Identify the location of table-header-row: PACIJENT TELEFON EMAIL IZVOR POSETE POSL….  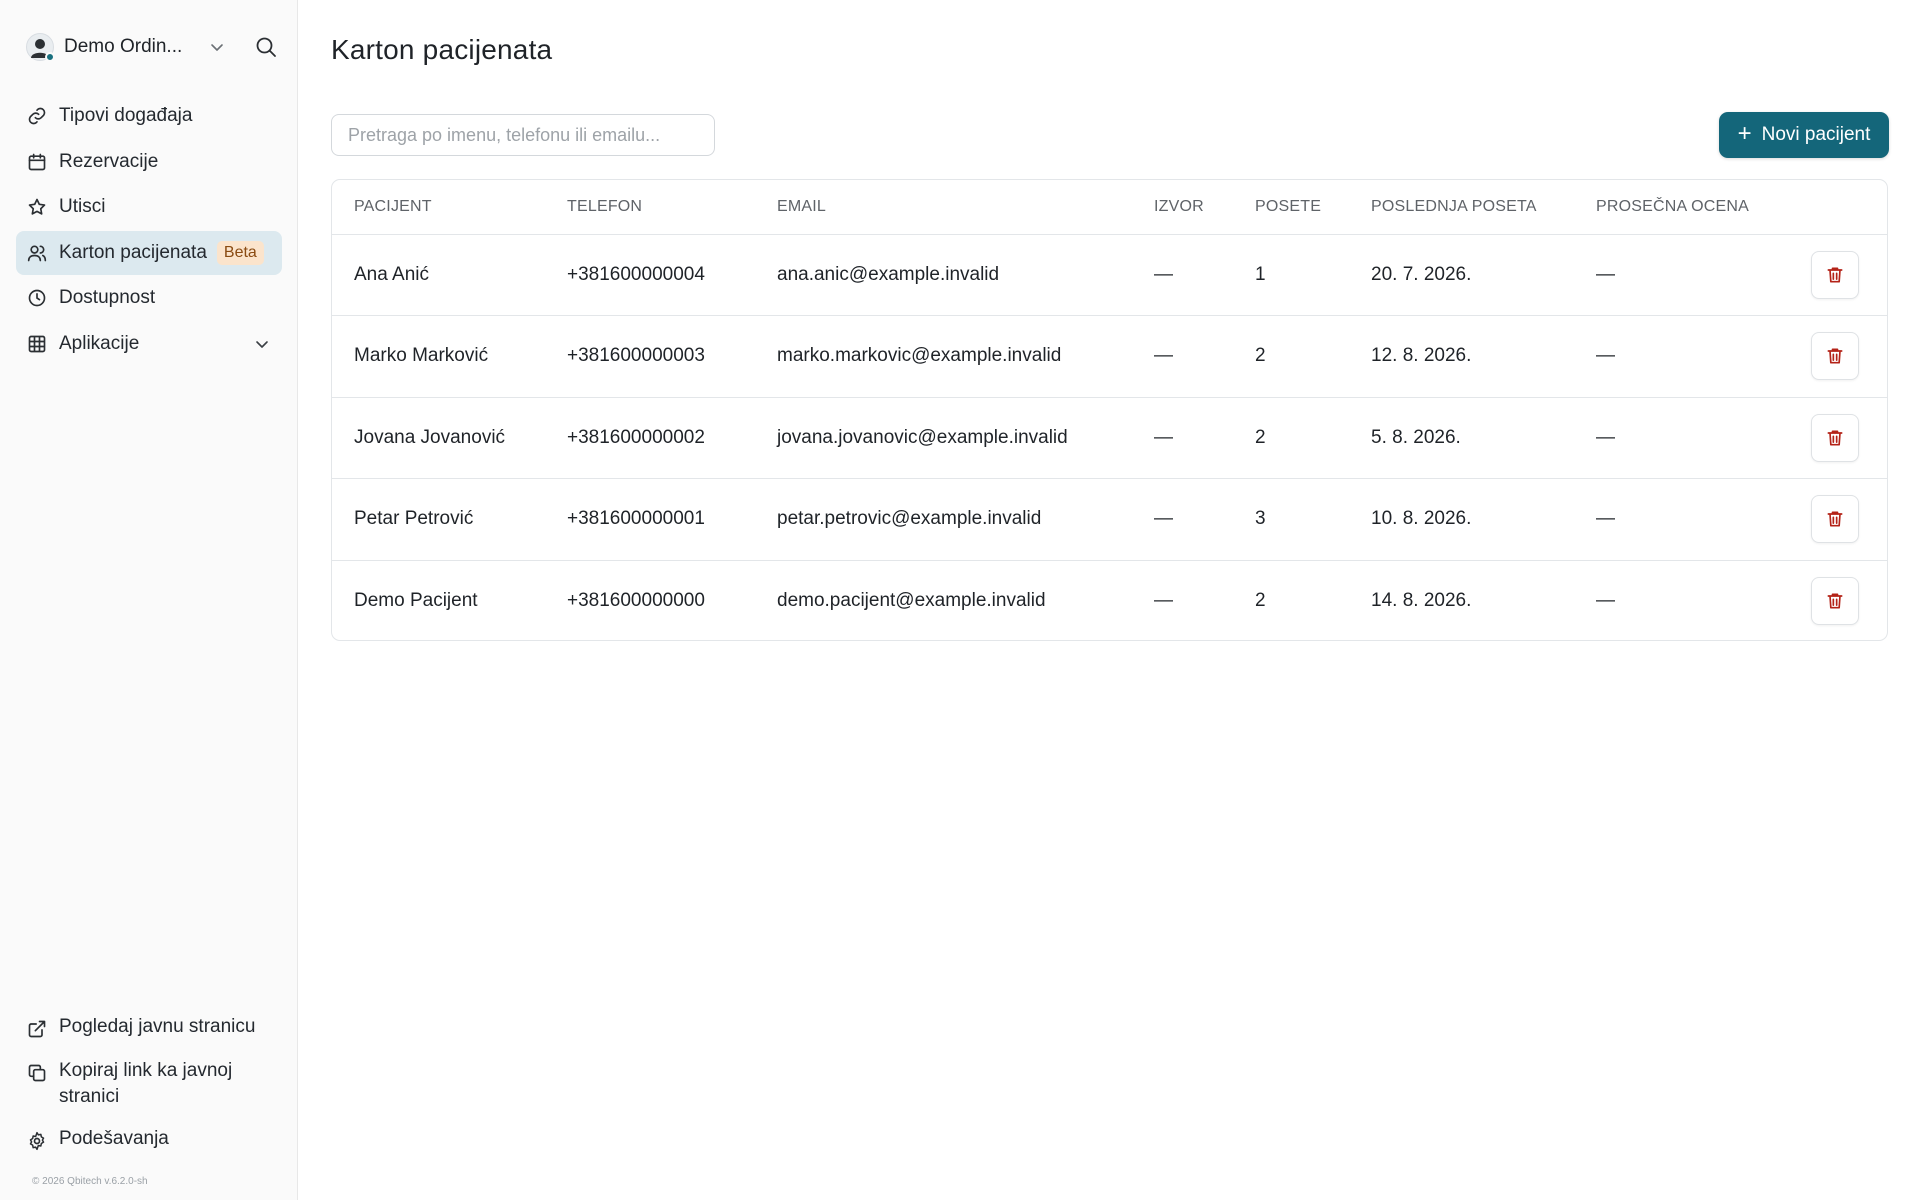
(1109, 207).